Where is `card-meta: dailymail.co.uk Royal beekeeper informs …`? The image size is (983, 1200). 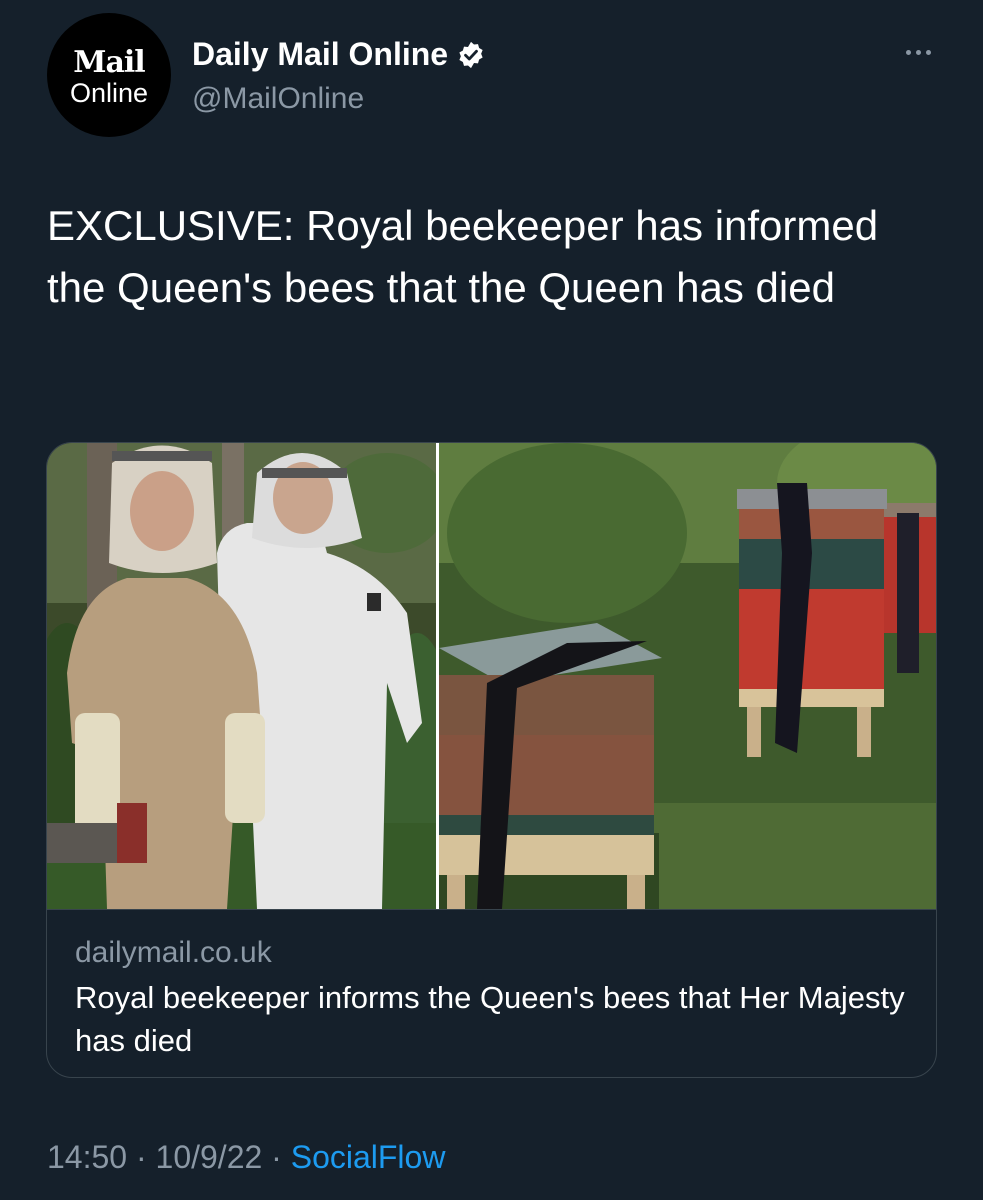
card-meta: dailymail.co.uk Royal beekeeper informs … is located at coordinates (491, 993).